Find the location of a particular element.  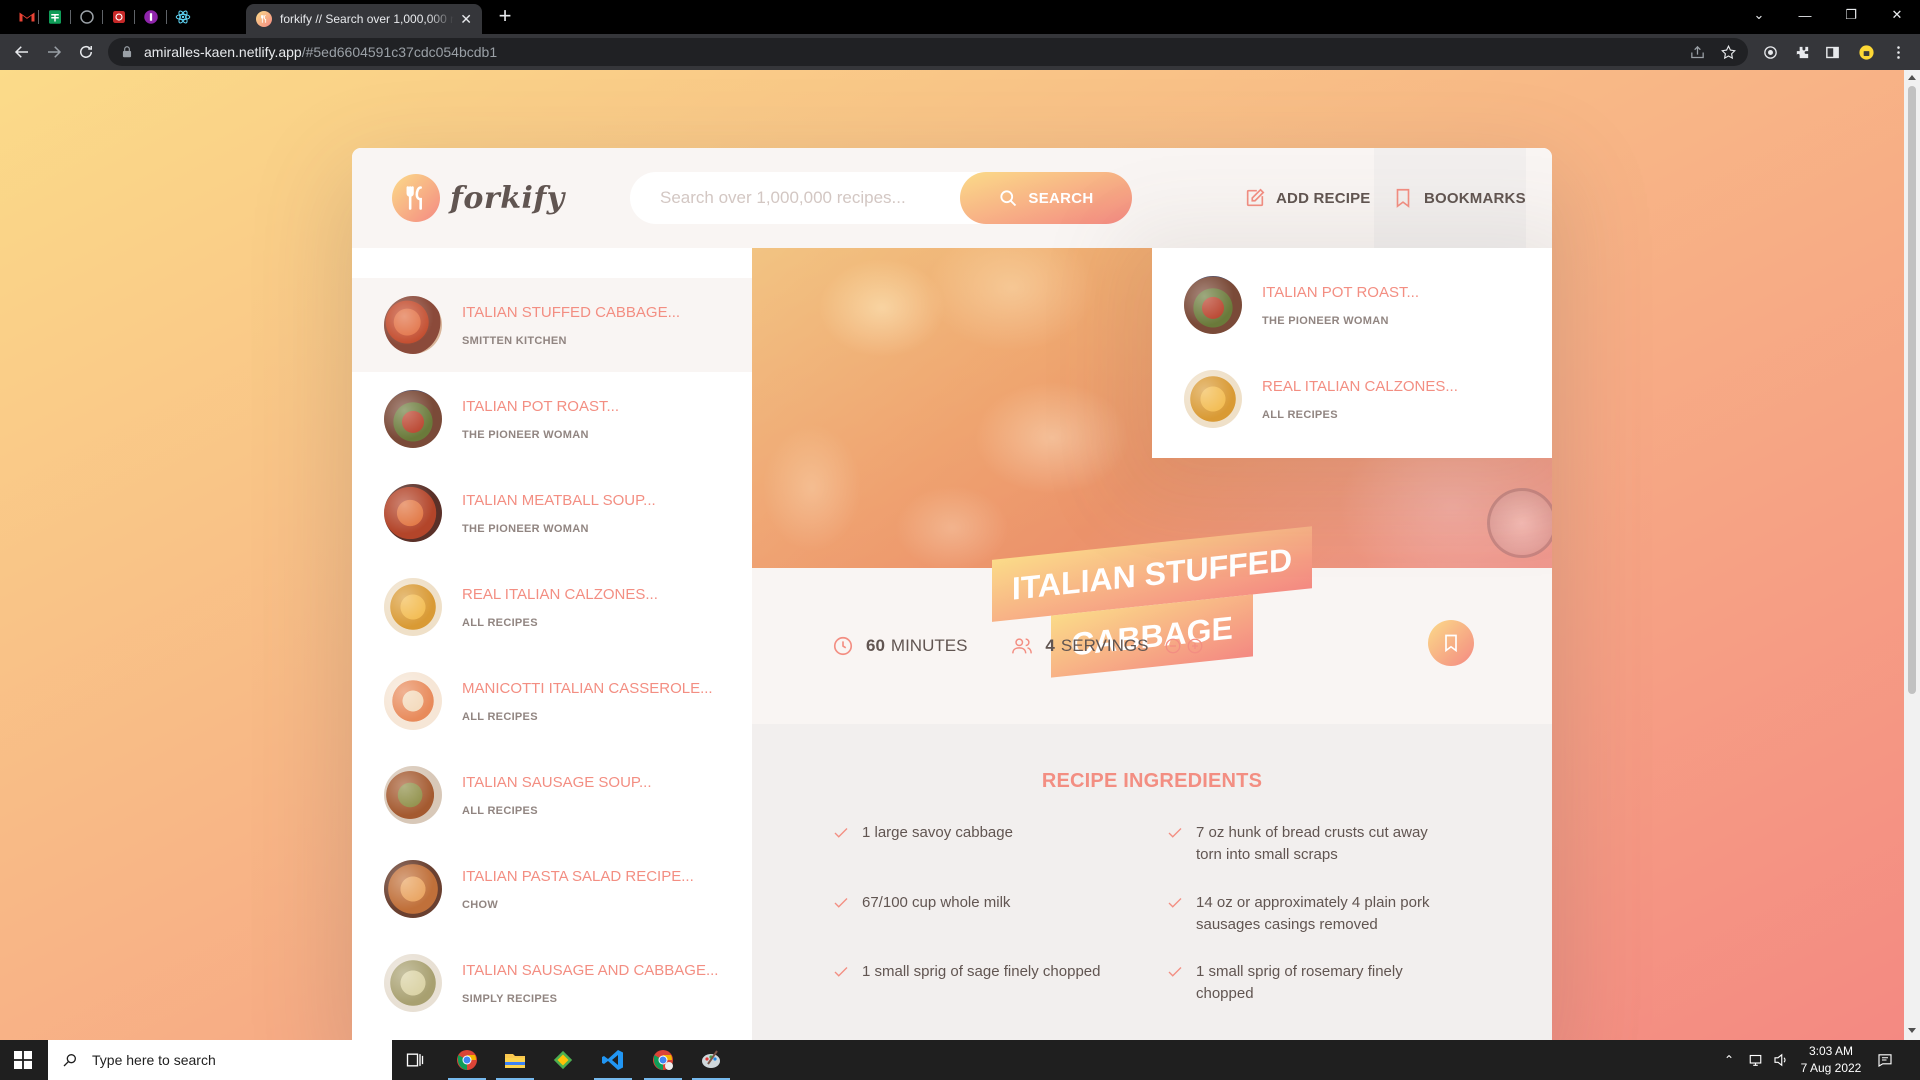

tray-chevron-icon: ⌃ is located at coordinates (1729, 1060).